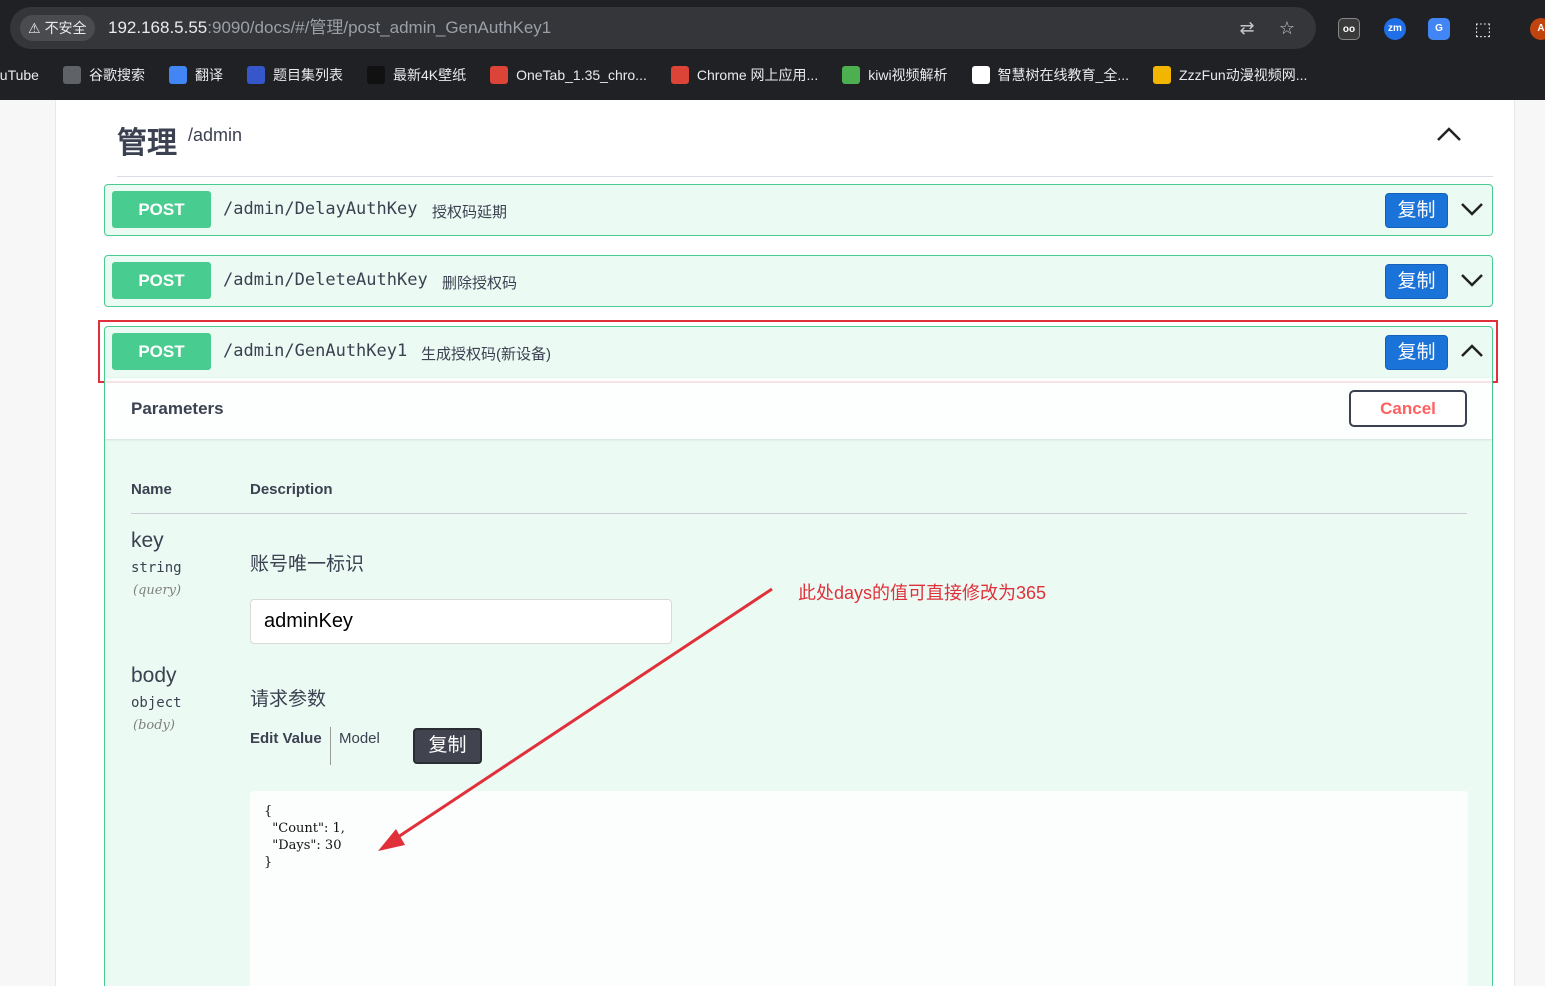 The height and width of the screenshot is (986, 1545). I want to click on key-input, so click(461, 621).